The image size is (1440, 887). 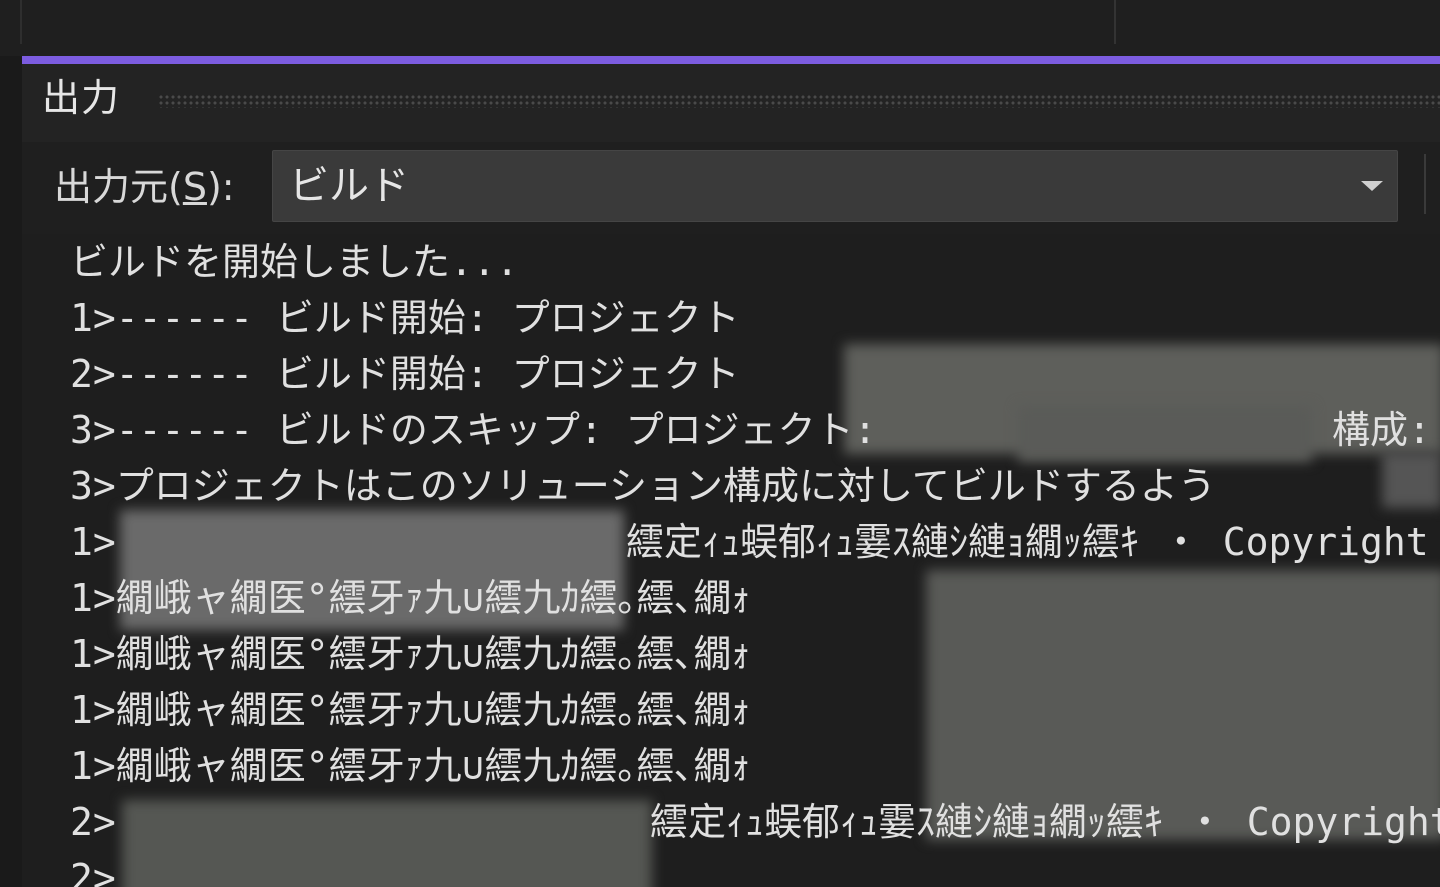 What do you see at coordinates (194, 187) in the screenshot?
I see `source-label-mnemonic: S` at bounding box center [194, 187].